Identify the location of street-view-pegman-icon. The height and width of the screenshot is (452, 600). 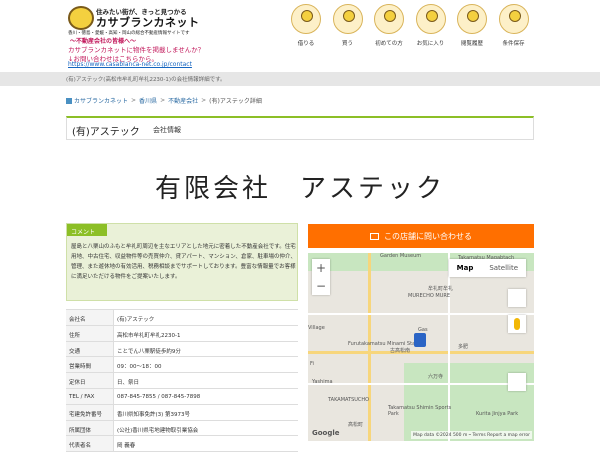
(517, 324).